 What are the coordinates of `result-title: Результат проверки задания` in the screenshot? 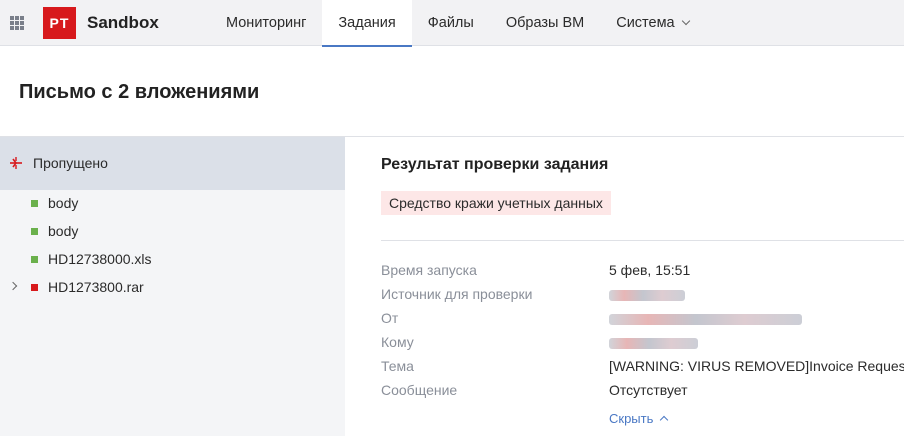 It's located at (495, 164).